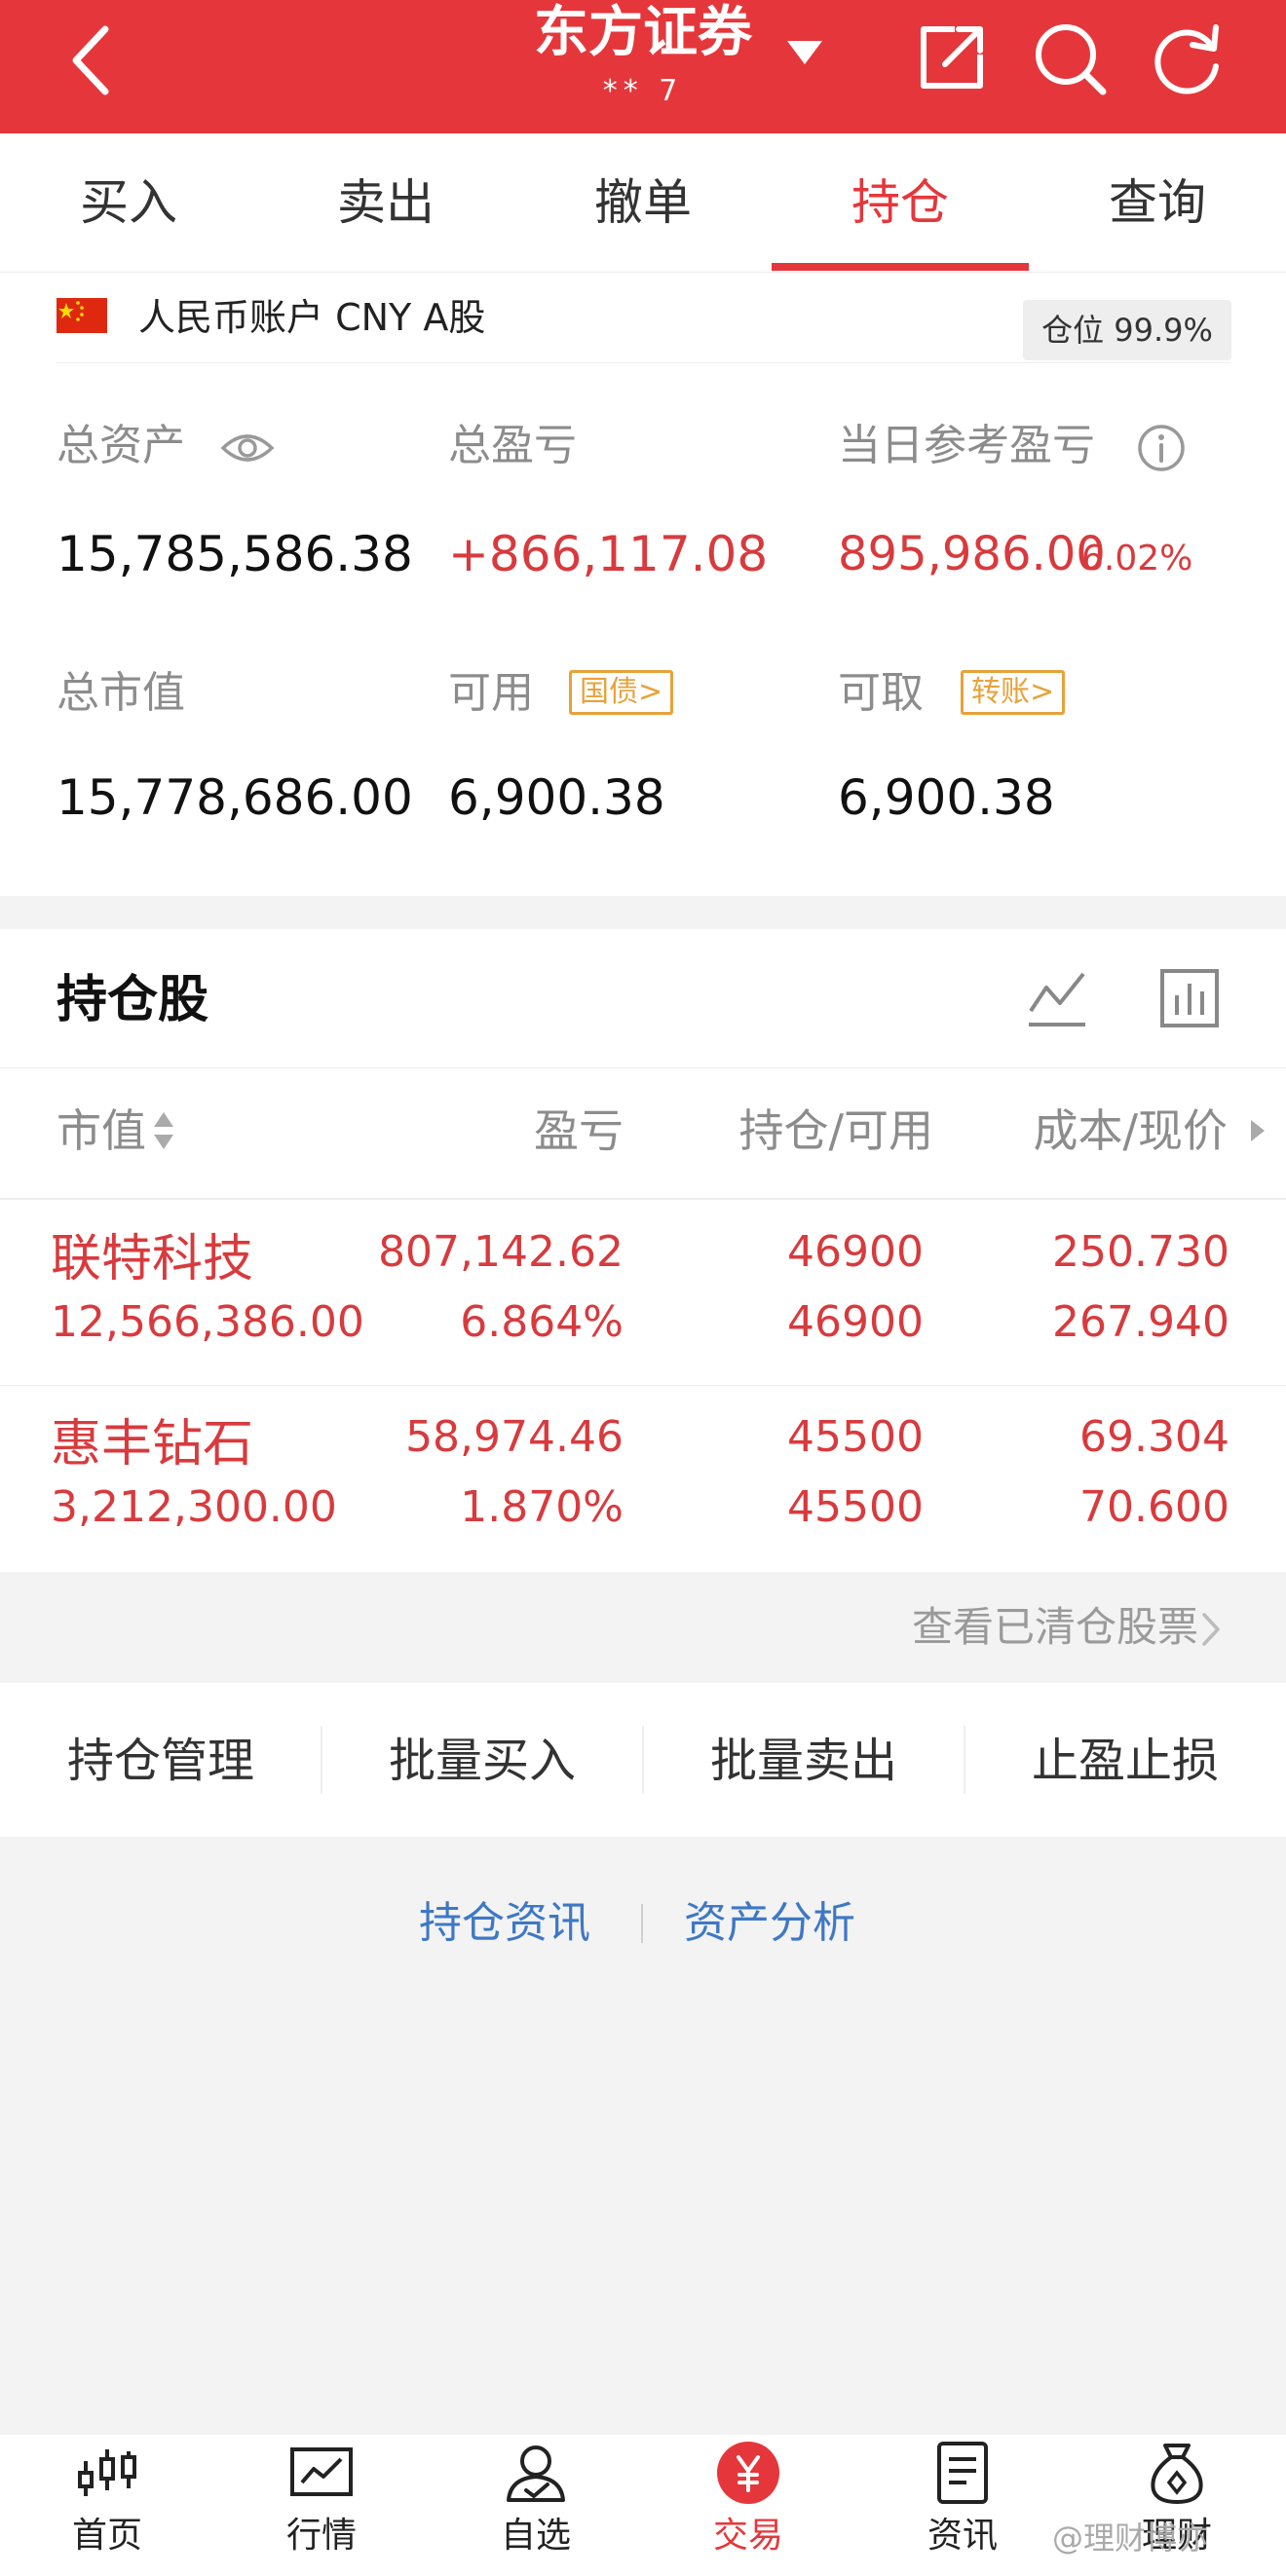  I want to click on trade-tabs: 买入 卖出 撤单 持仓 查询, so click(643, 203).